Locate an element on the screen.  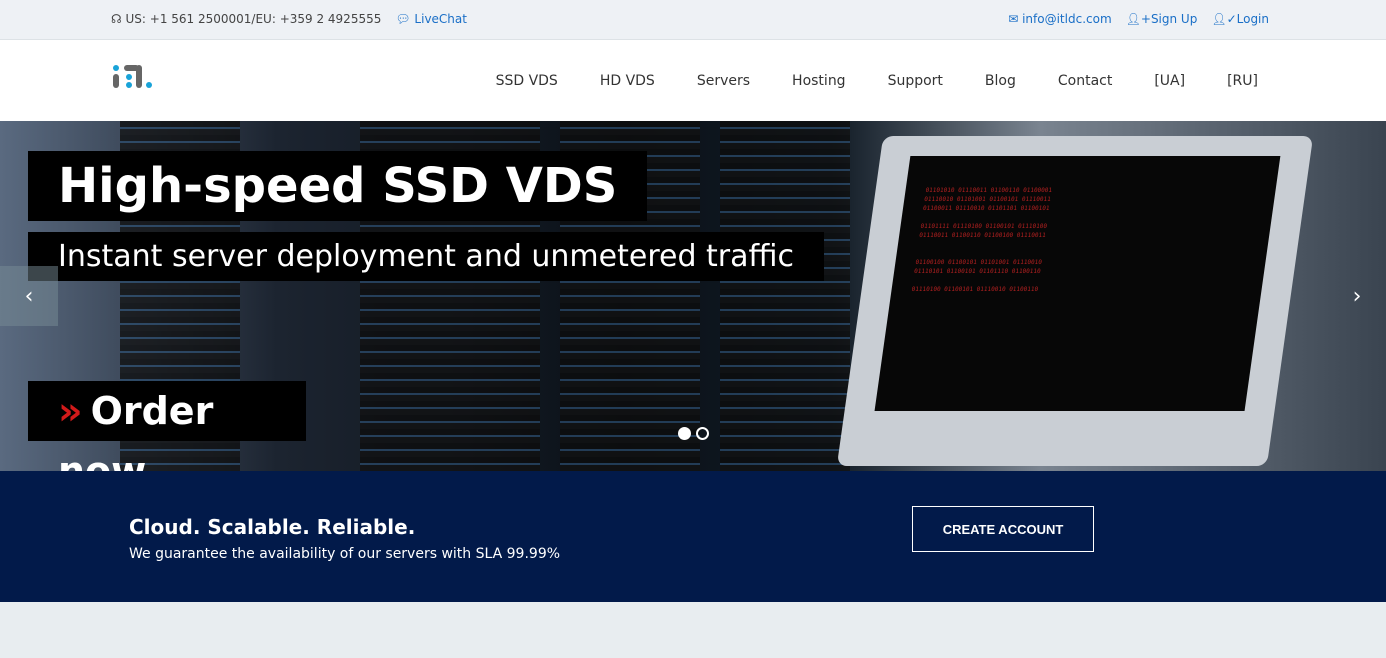
livechat-label: LiveChat is located at coordinates (440, 19).